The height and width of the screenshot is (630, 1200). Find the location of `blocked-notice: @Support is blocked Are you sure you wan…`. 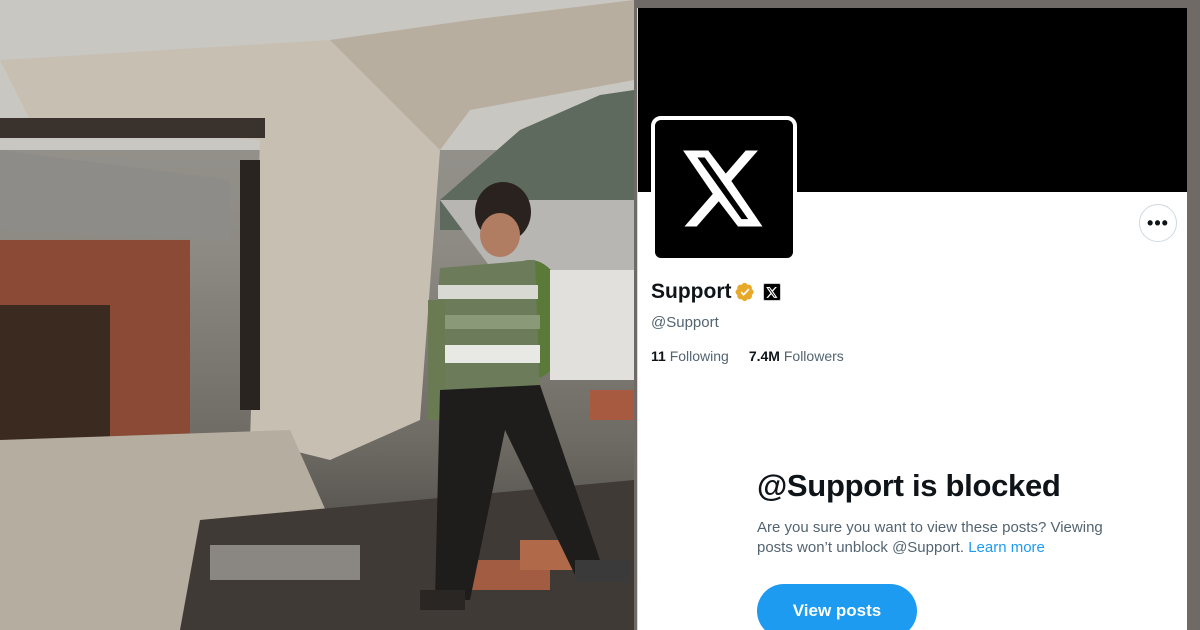

blocked-notice: @Support is blocked Are you sure you wan… is located at coordinates (967, 513).